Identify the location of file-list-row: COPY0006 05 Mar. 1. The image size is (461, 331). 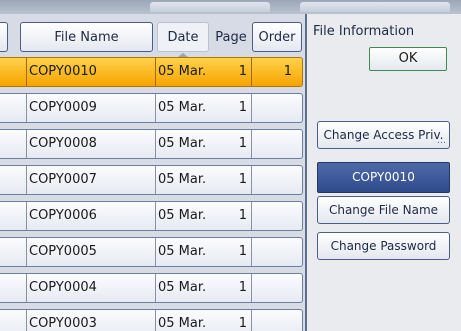
(151, 216).